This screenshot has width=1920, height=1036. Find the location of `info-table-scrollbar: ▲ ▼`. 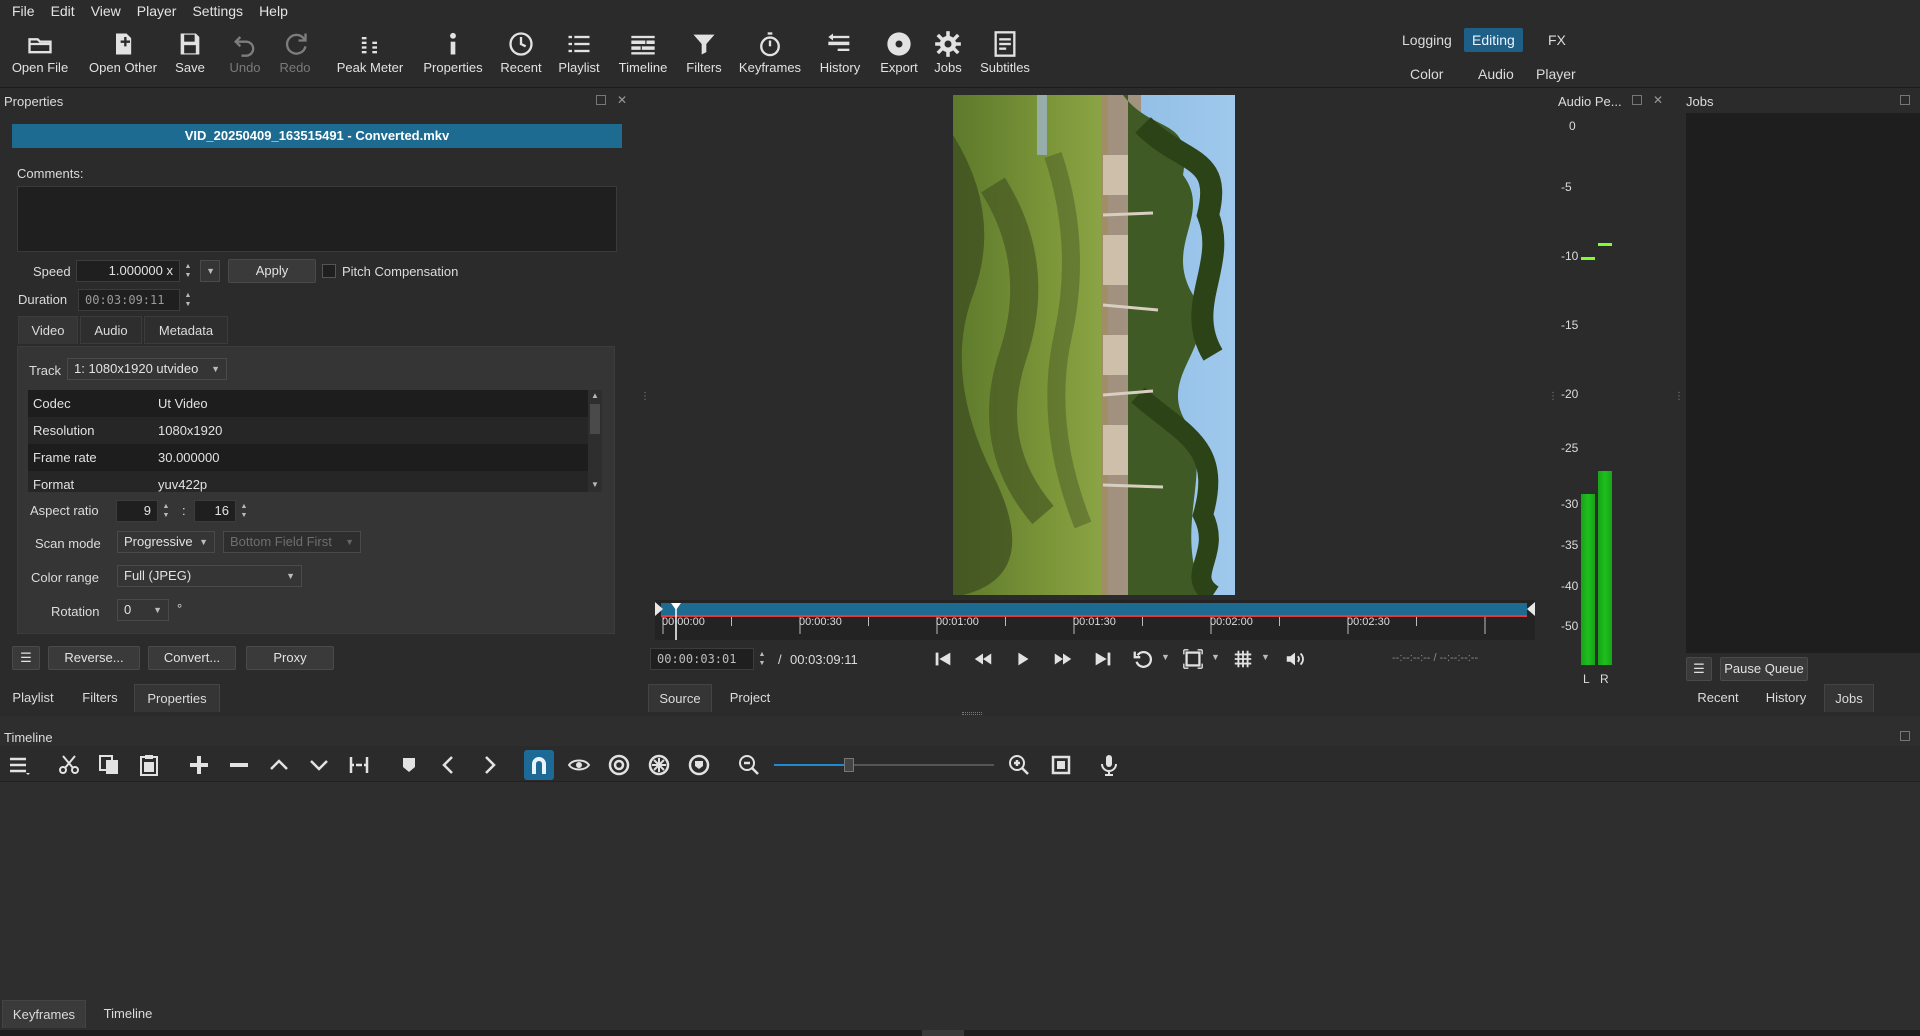

info-table-scrollbar: ▲ ▼ is located at coordinates (595, 441).